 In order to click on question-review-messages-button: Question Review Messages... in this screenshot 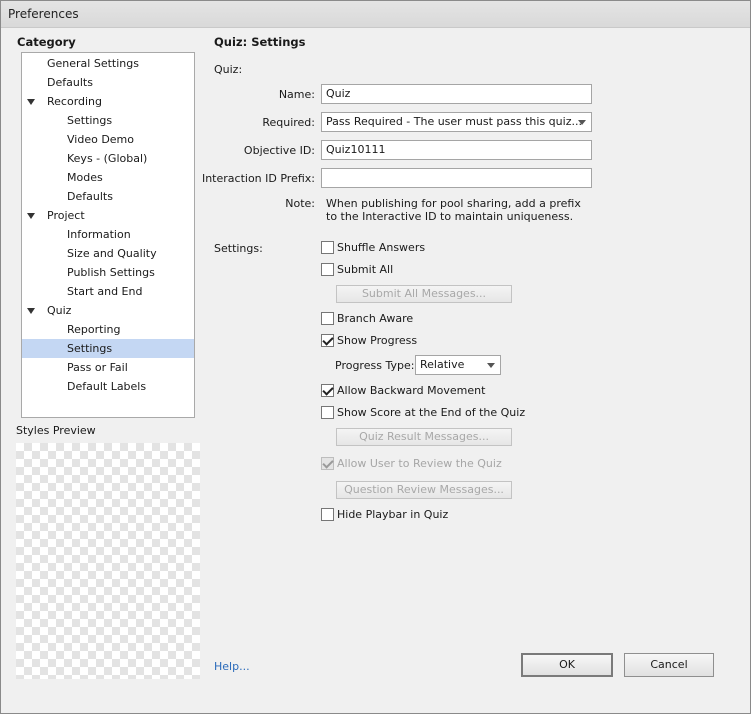, I will do `click(424, 490)`.